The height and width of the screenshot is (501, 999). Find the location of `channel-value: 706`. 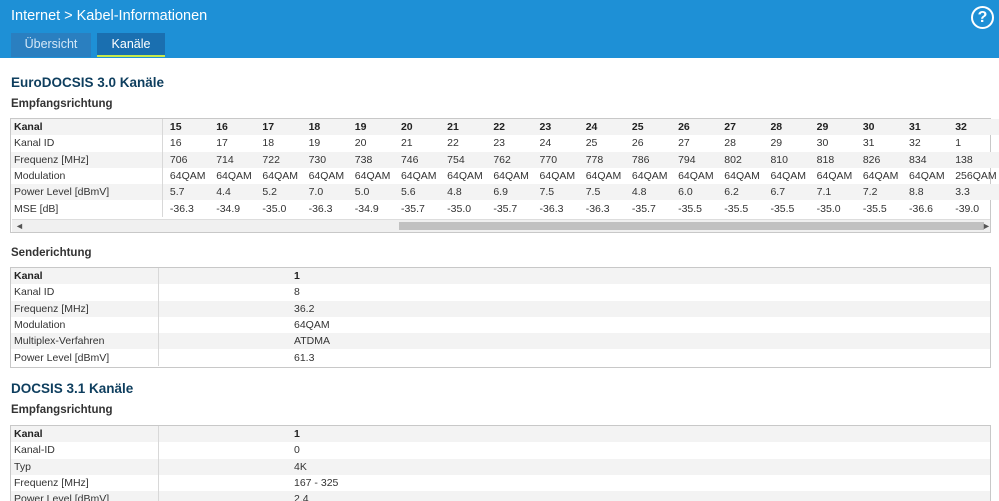

channel-value: 706 is located at coordinates (188, 159).